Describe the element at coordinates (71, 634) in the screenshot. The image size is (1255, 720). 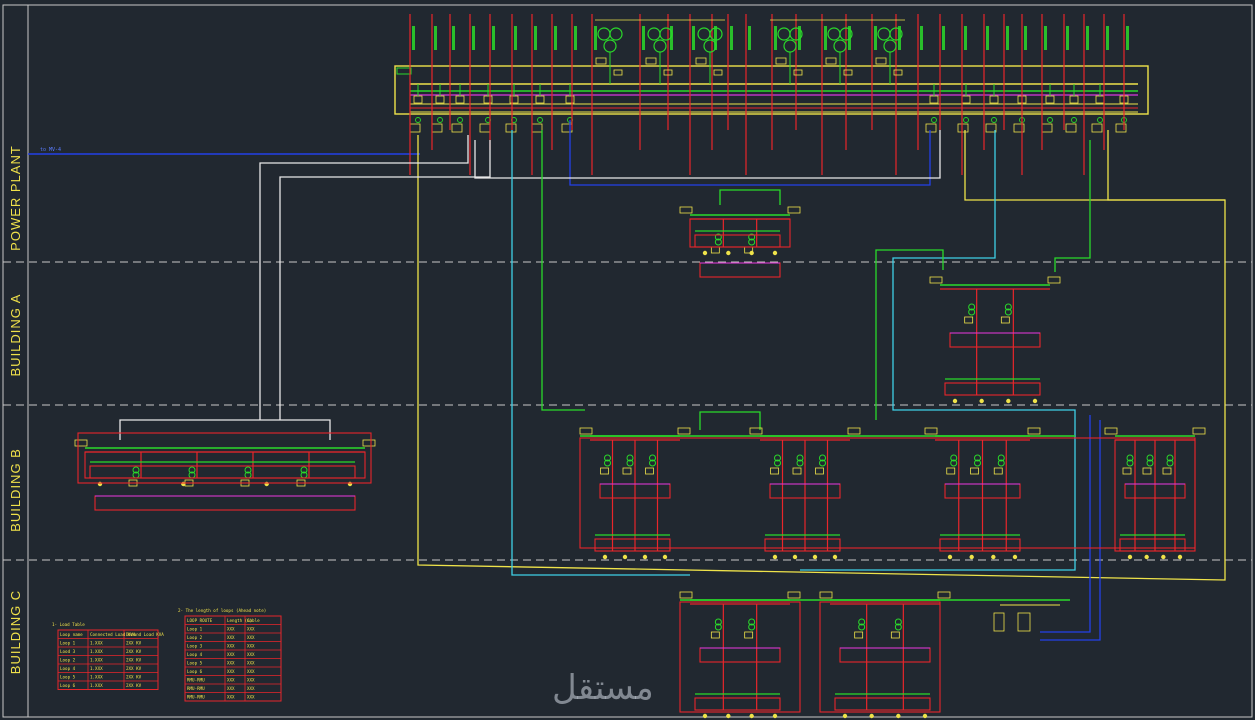
I see `table-header-cell: Loop name` at that location.